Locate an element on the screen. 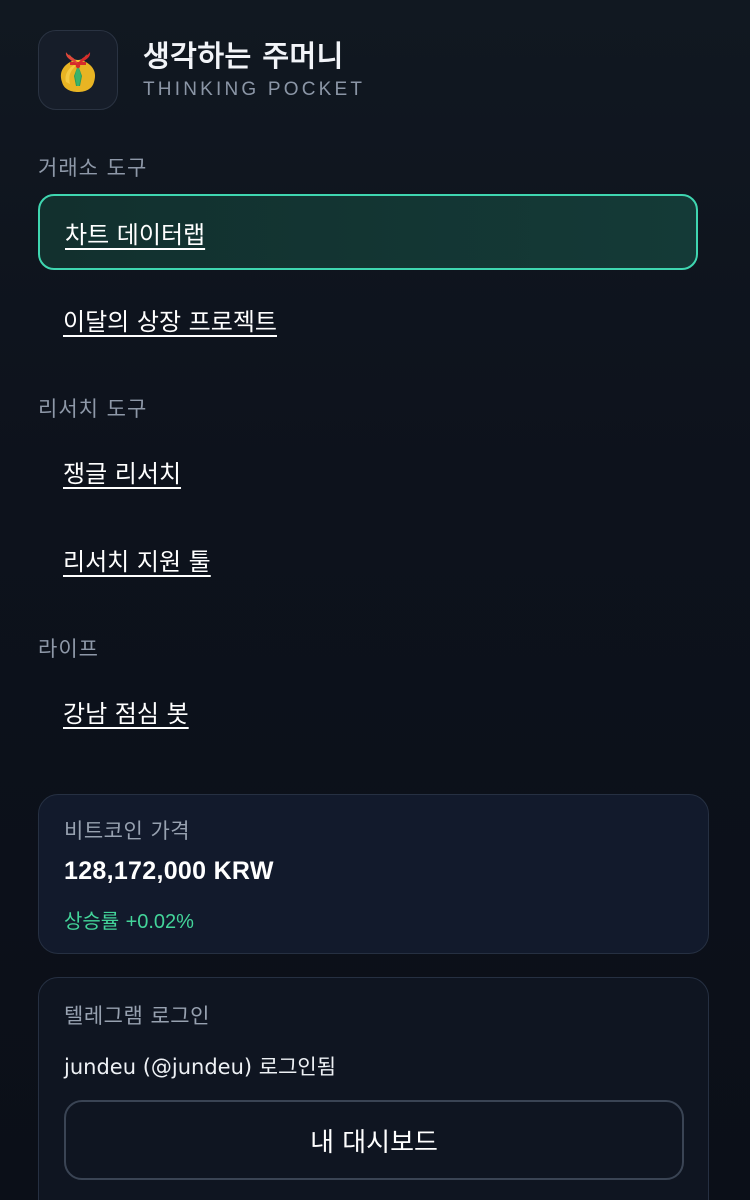  nav-item-label: 쟁글 리서치 is located at coordinates (122, 471).